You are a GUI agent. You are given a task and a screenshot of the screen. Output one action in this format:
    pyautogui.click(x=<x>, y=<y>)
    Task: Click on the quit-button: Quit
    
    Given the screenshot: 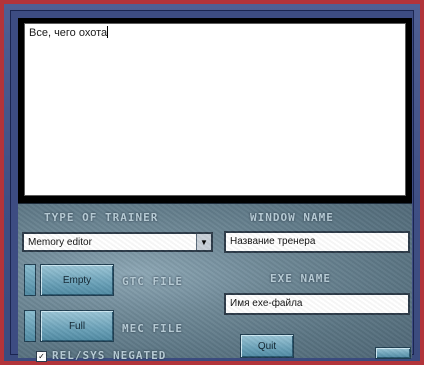 What is the action you would take?
    pyautogui.click(x=267, y=346)
    